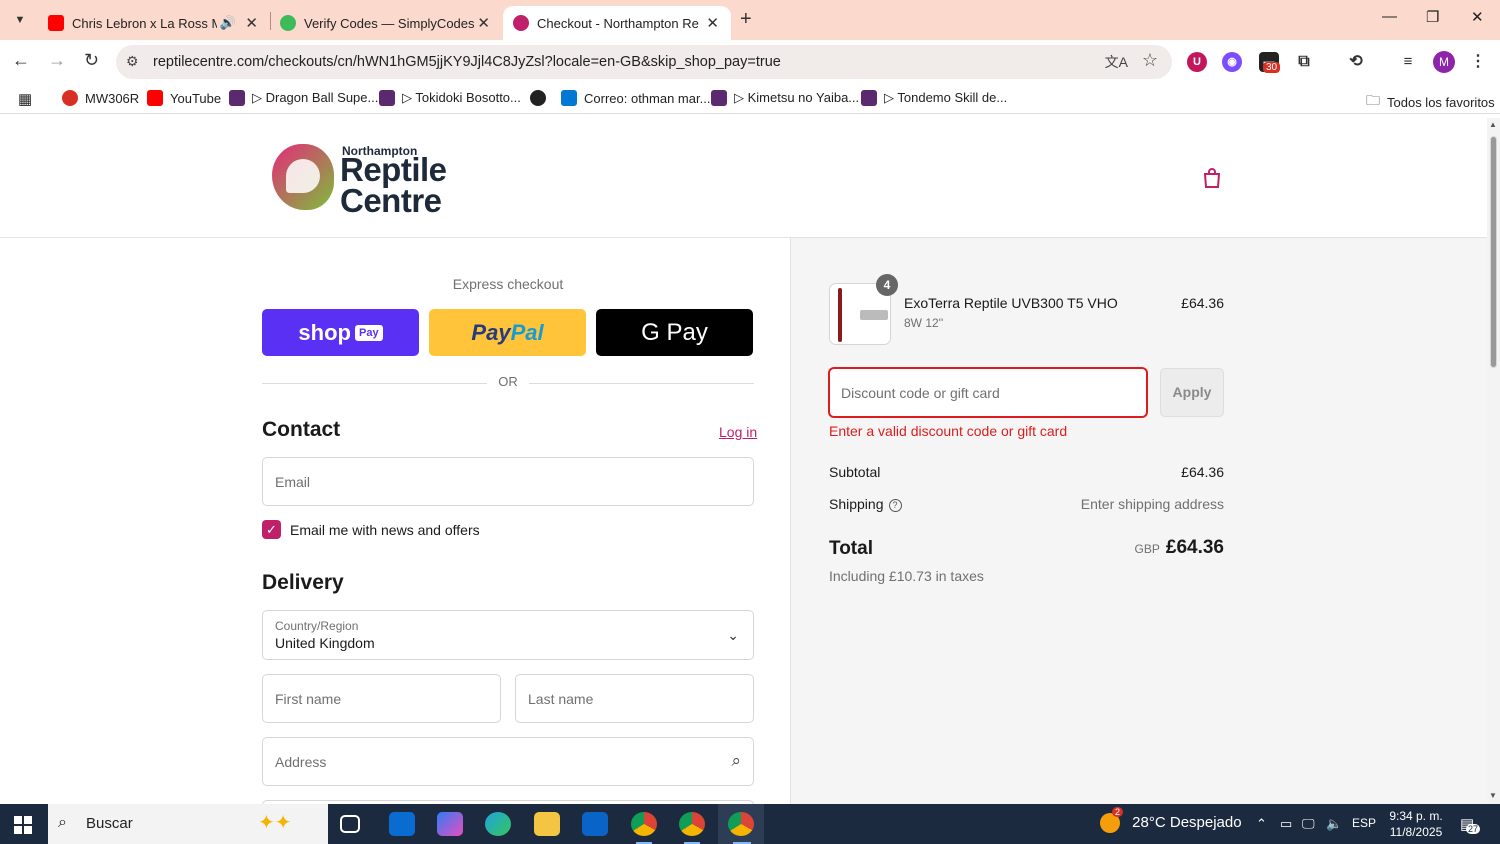  Describe the element at coordinates (738, 432) in the screenshot. I see `login-link: Log in` at that location.